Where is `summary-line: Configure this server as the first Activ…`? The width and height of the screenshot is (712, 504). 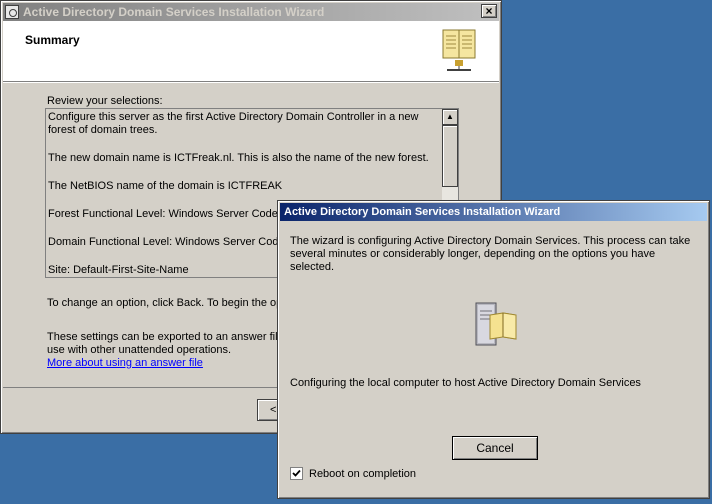 summary-line: Configure this server as the first Activ… is located at coordinates (233, 123).